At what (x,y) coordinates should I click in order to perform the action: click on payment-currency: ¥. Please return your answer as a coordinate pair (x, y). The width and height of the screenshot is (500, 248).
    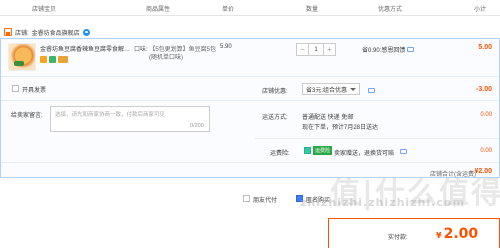
    Looking at the image, I should click on (439, 235).